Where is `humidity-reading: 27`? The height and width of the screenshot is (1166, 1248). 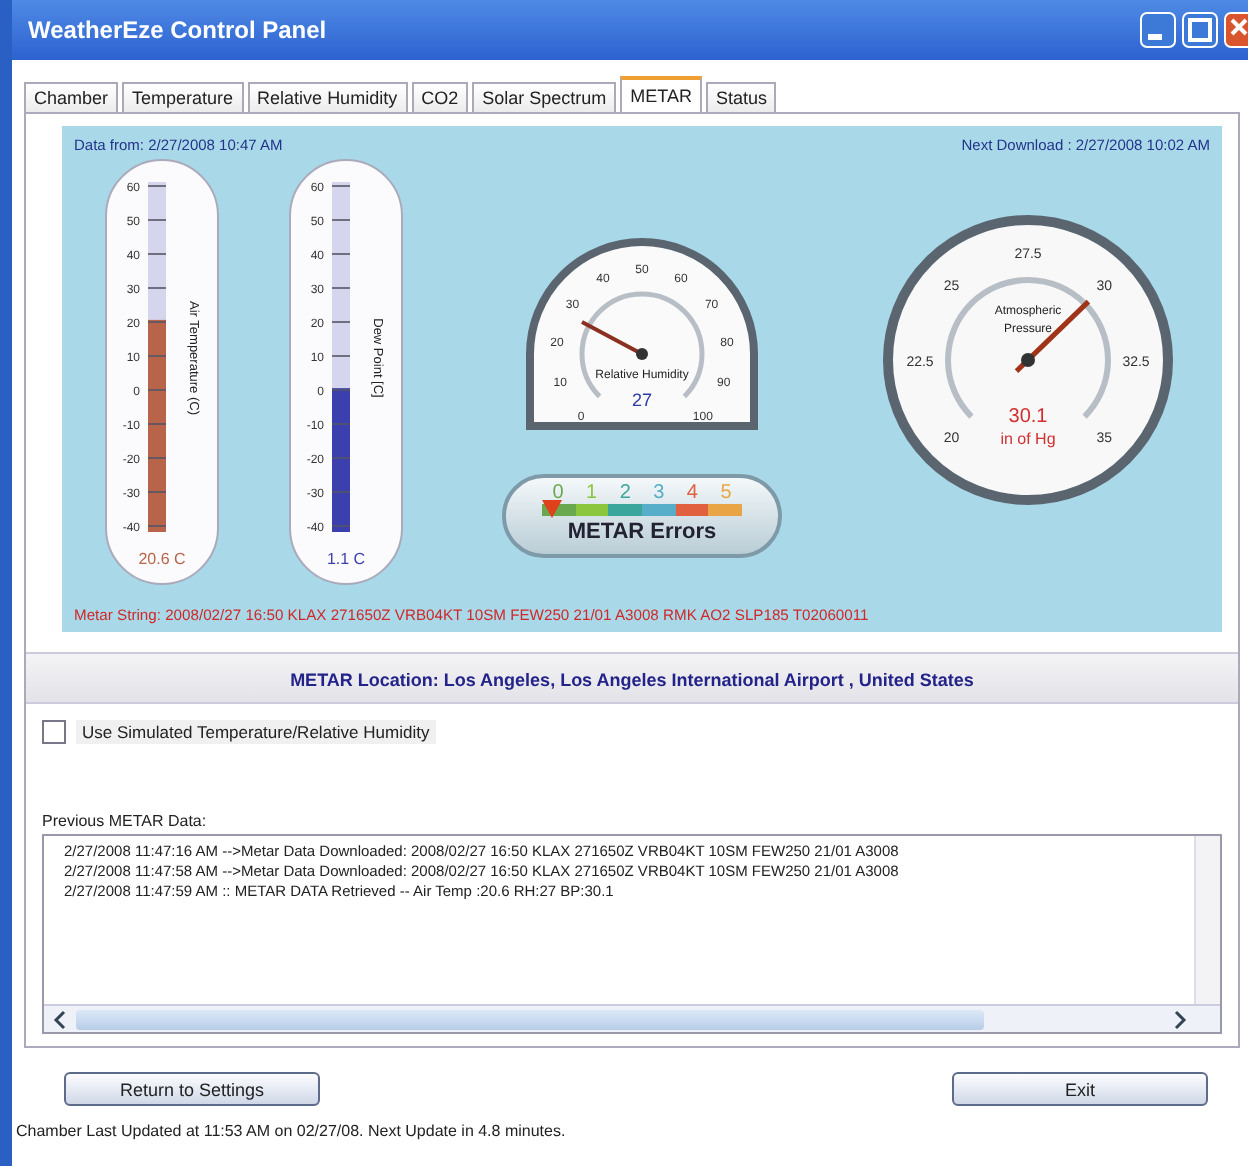 humidity-reading: 27 is located at coordinates (642, 400).